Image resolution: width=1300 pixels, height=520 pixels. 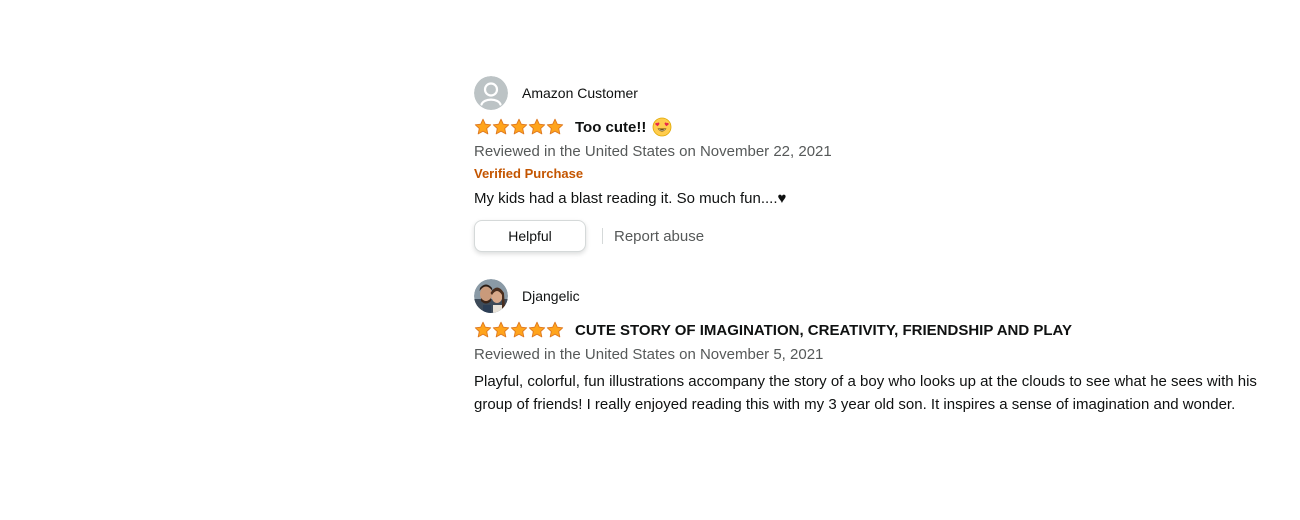 What do you see at coordinates (491, 296) in the screenshot?
I see `user-photo-avatar` at bounding box center [491, 296].